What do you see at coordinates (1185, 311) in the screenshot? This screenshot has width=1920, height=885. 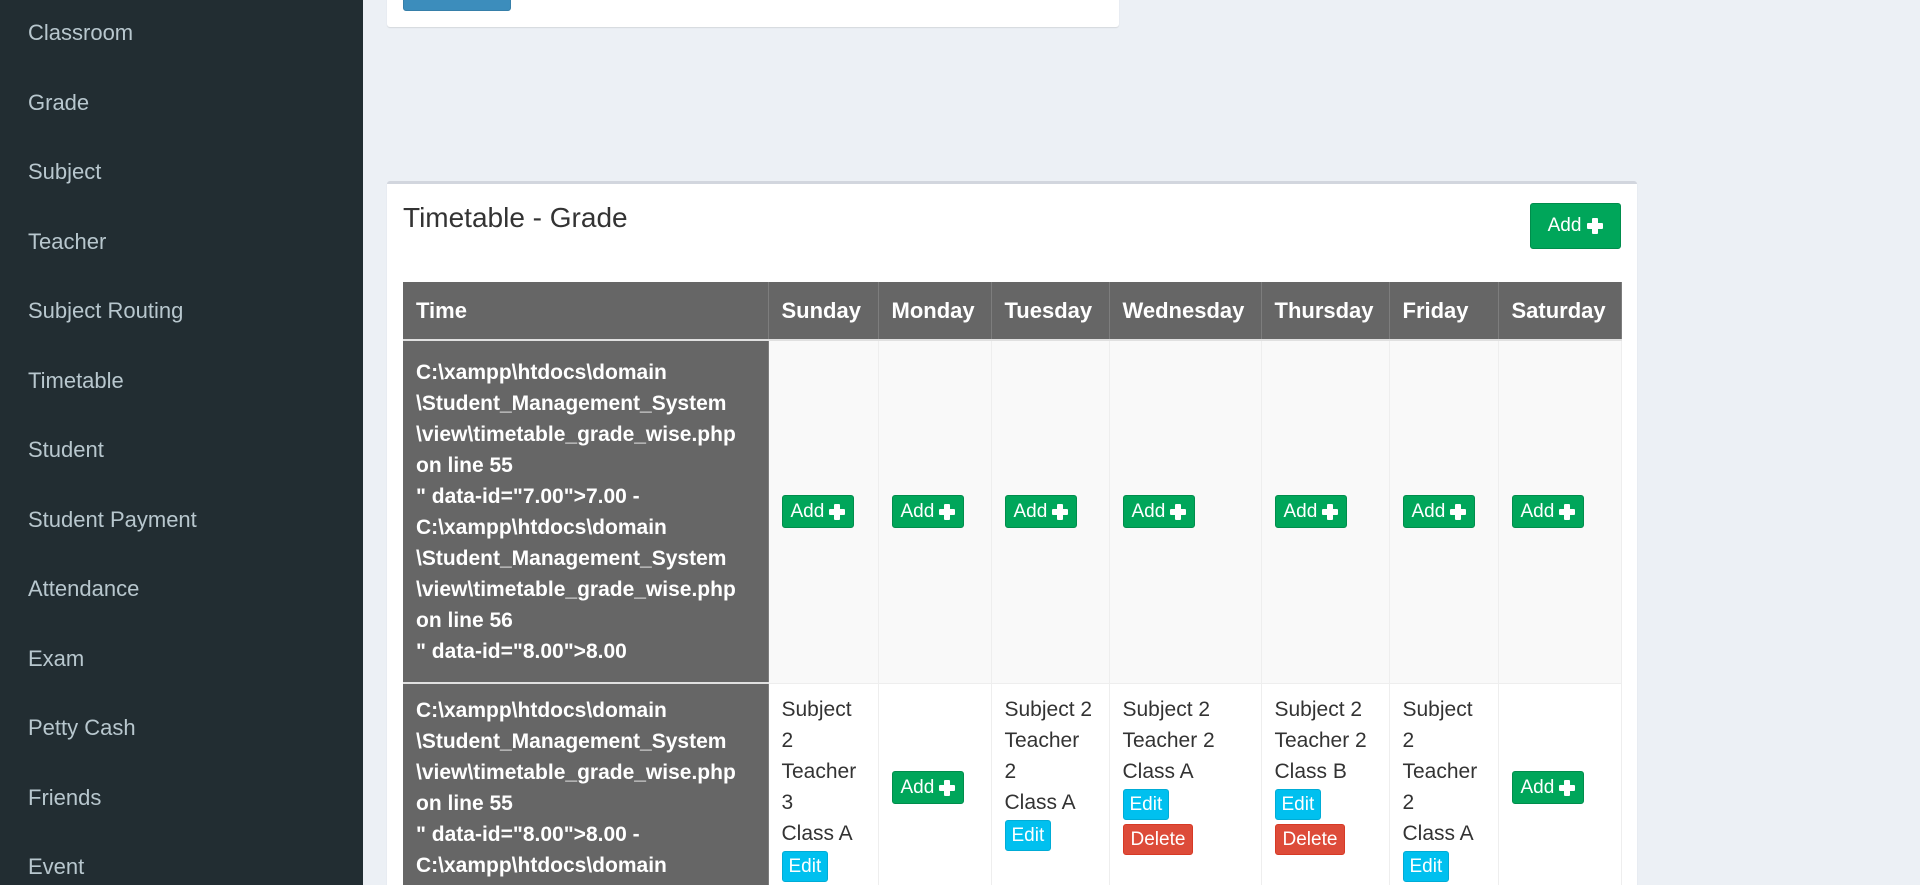 I see `col-header-wednesday: Wednesday` at bounding box center [1185, 311].